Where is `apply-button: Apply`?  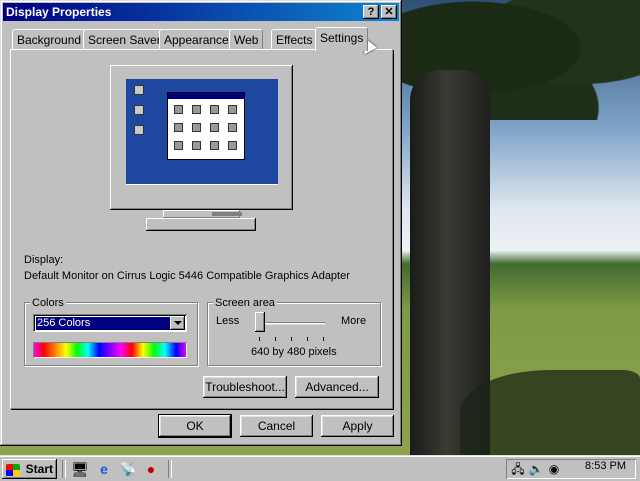 apply-button: Apply is located at coordinates (357, 426).